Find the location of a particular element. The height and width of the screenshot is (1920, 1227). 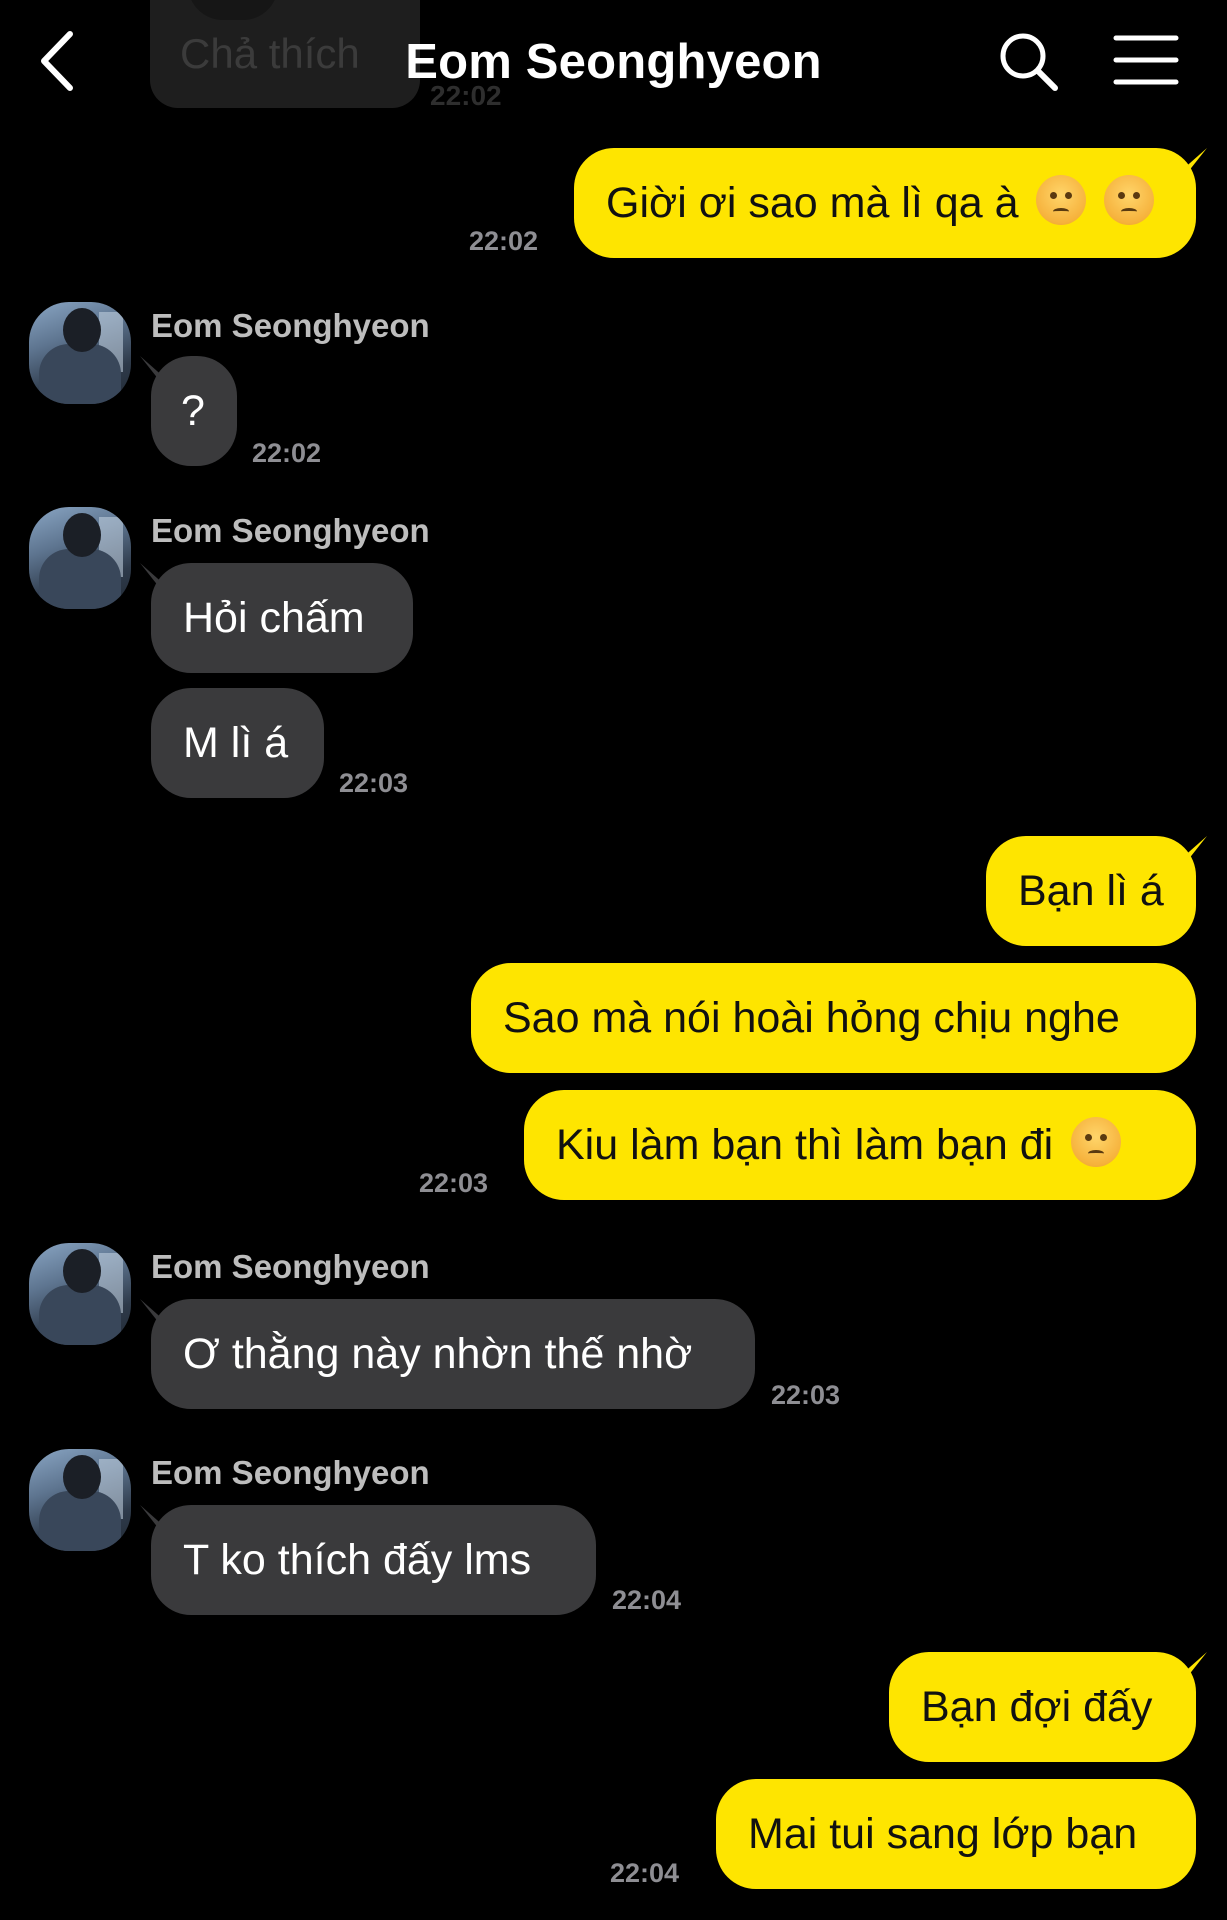

message-bubble: Hỏi chấm is located at coordinates (282, 618).